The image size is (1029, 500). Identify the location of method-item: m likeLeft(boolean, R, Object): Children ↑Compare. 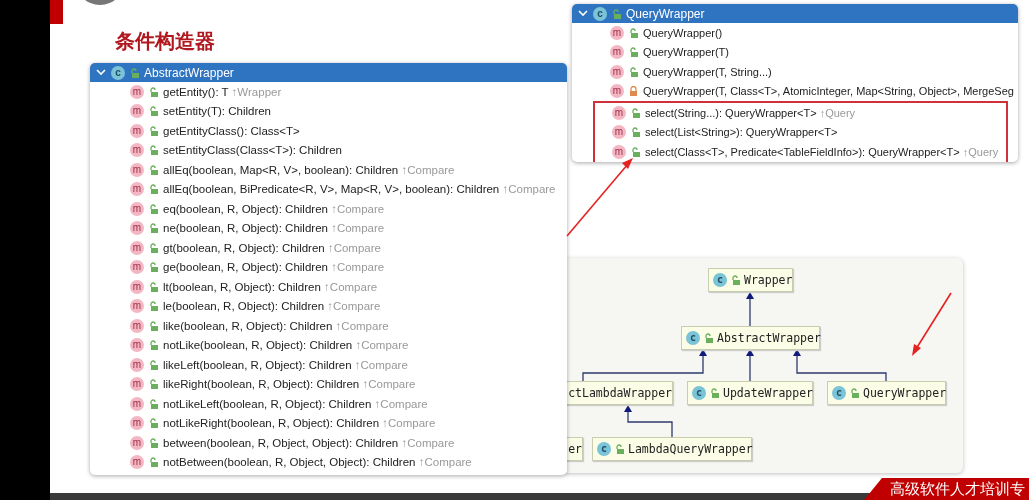
(328, 365).